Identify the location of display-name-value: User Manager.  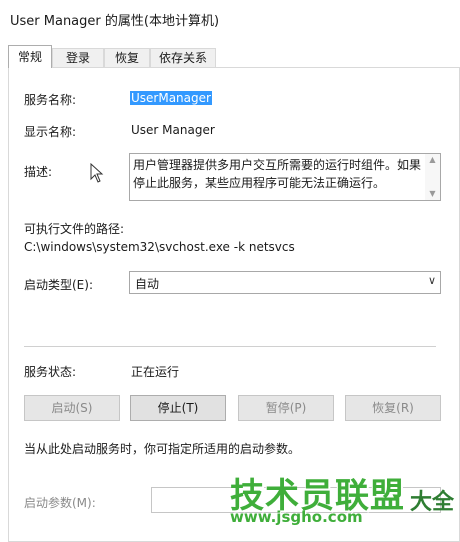
(173, 130).